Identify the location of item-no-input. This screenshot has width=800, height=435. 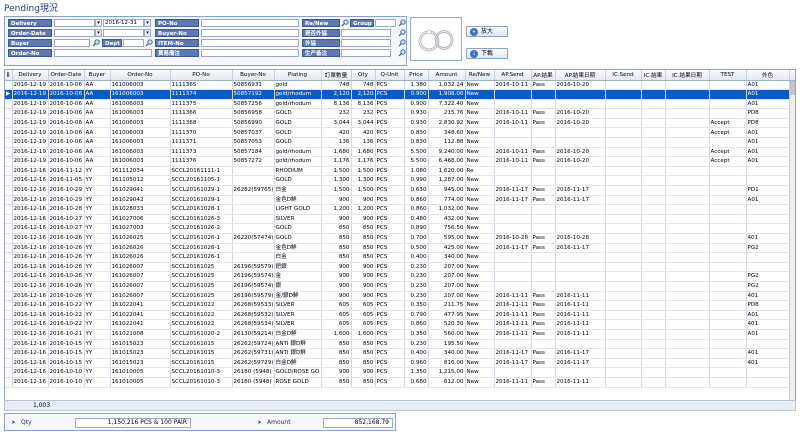
(250, 43).